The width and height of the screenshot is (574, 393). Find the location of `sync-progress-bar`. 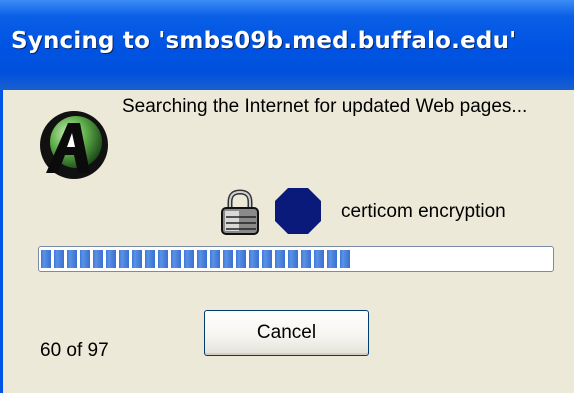

sync-progress-bar is located at coordinates (296, 259).